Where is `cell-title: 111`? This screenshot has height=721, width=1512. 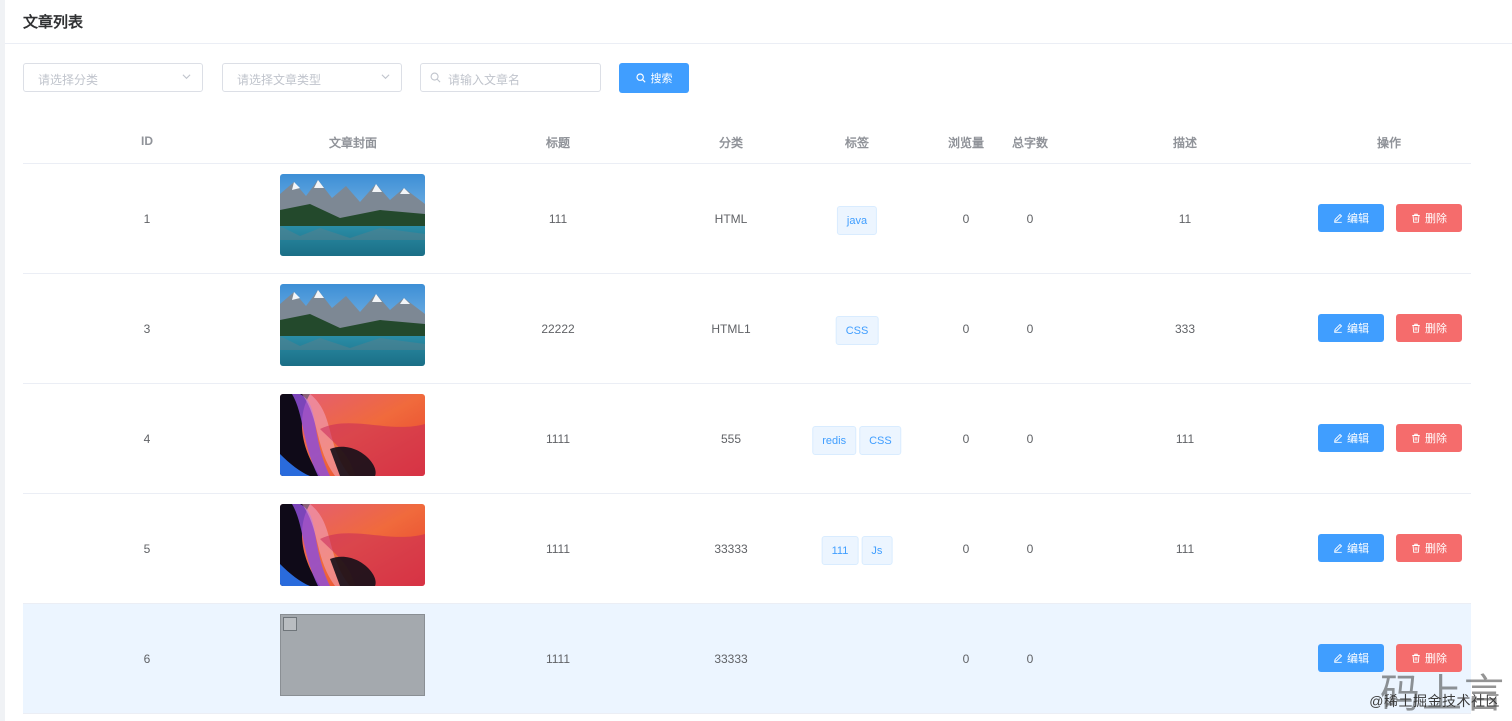 cell-title: 111 is located at coordinates (558, 219).